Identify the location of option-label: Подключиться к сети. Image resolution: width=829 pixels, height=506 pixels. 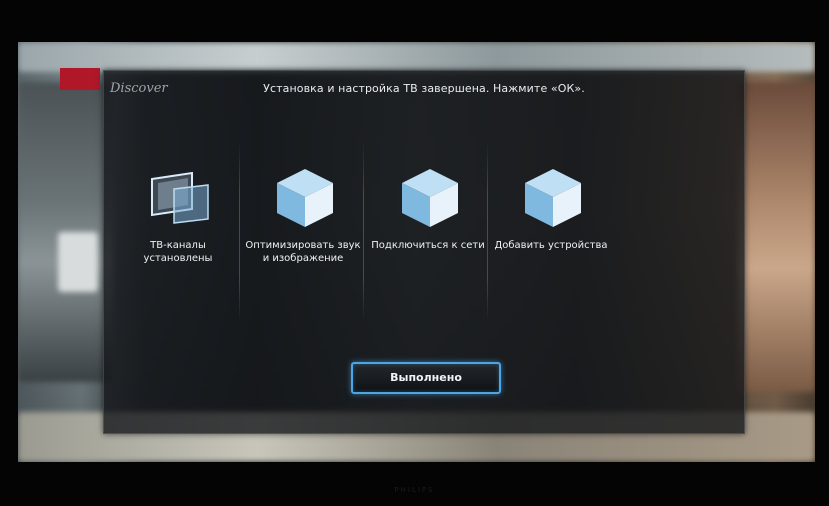
(428, 245).